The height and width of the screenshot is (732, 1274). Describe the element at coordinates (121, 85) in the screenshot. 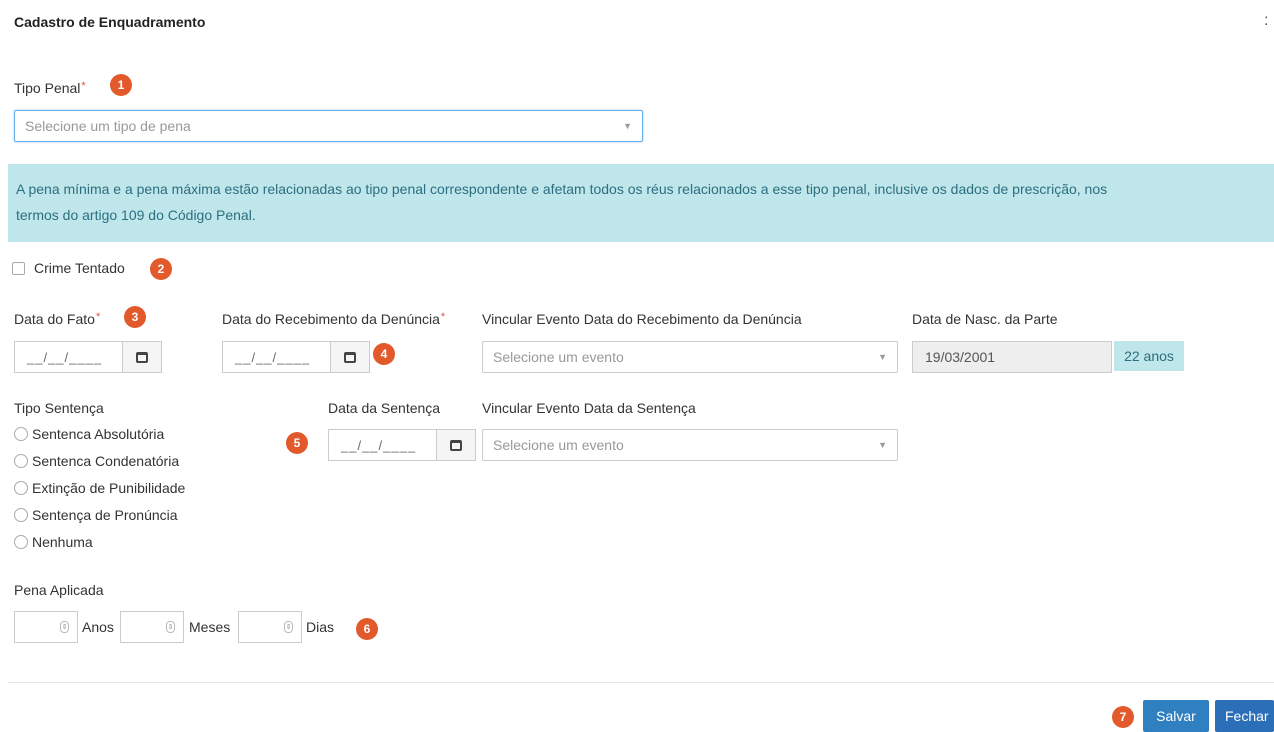

I see `step-badge-1: 1` at that location.